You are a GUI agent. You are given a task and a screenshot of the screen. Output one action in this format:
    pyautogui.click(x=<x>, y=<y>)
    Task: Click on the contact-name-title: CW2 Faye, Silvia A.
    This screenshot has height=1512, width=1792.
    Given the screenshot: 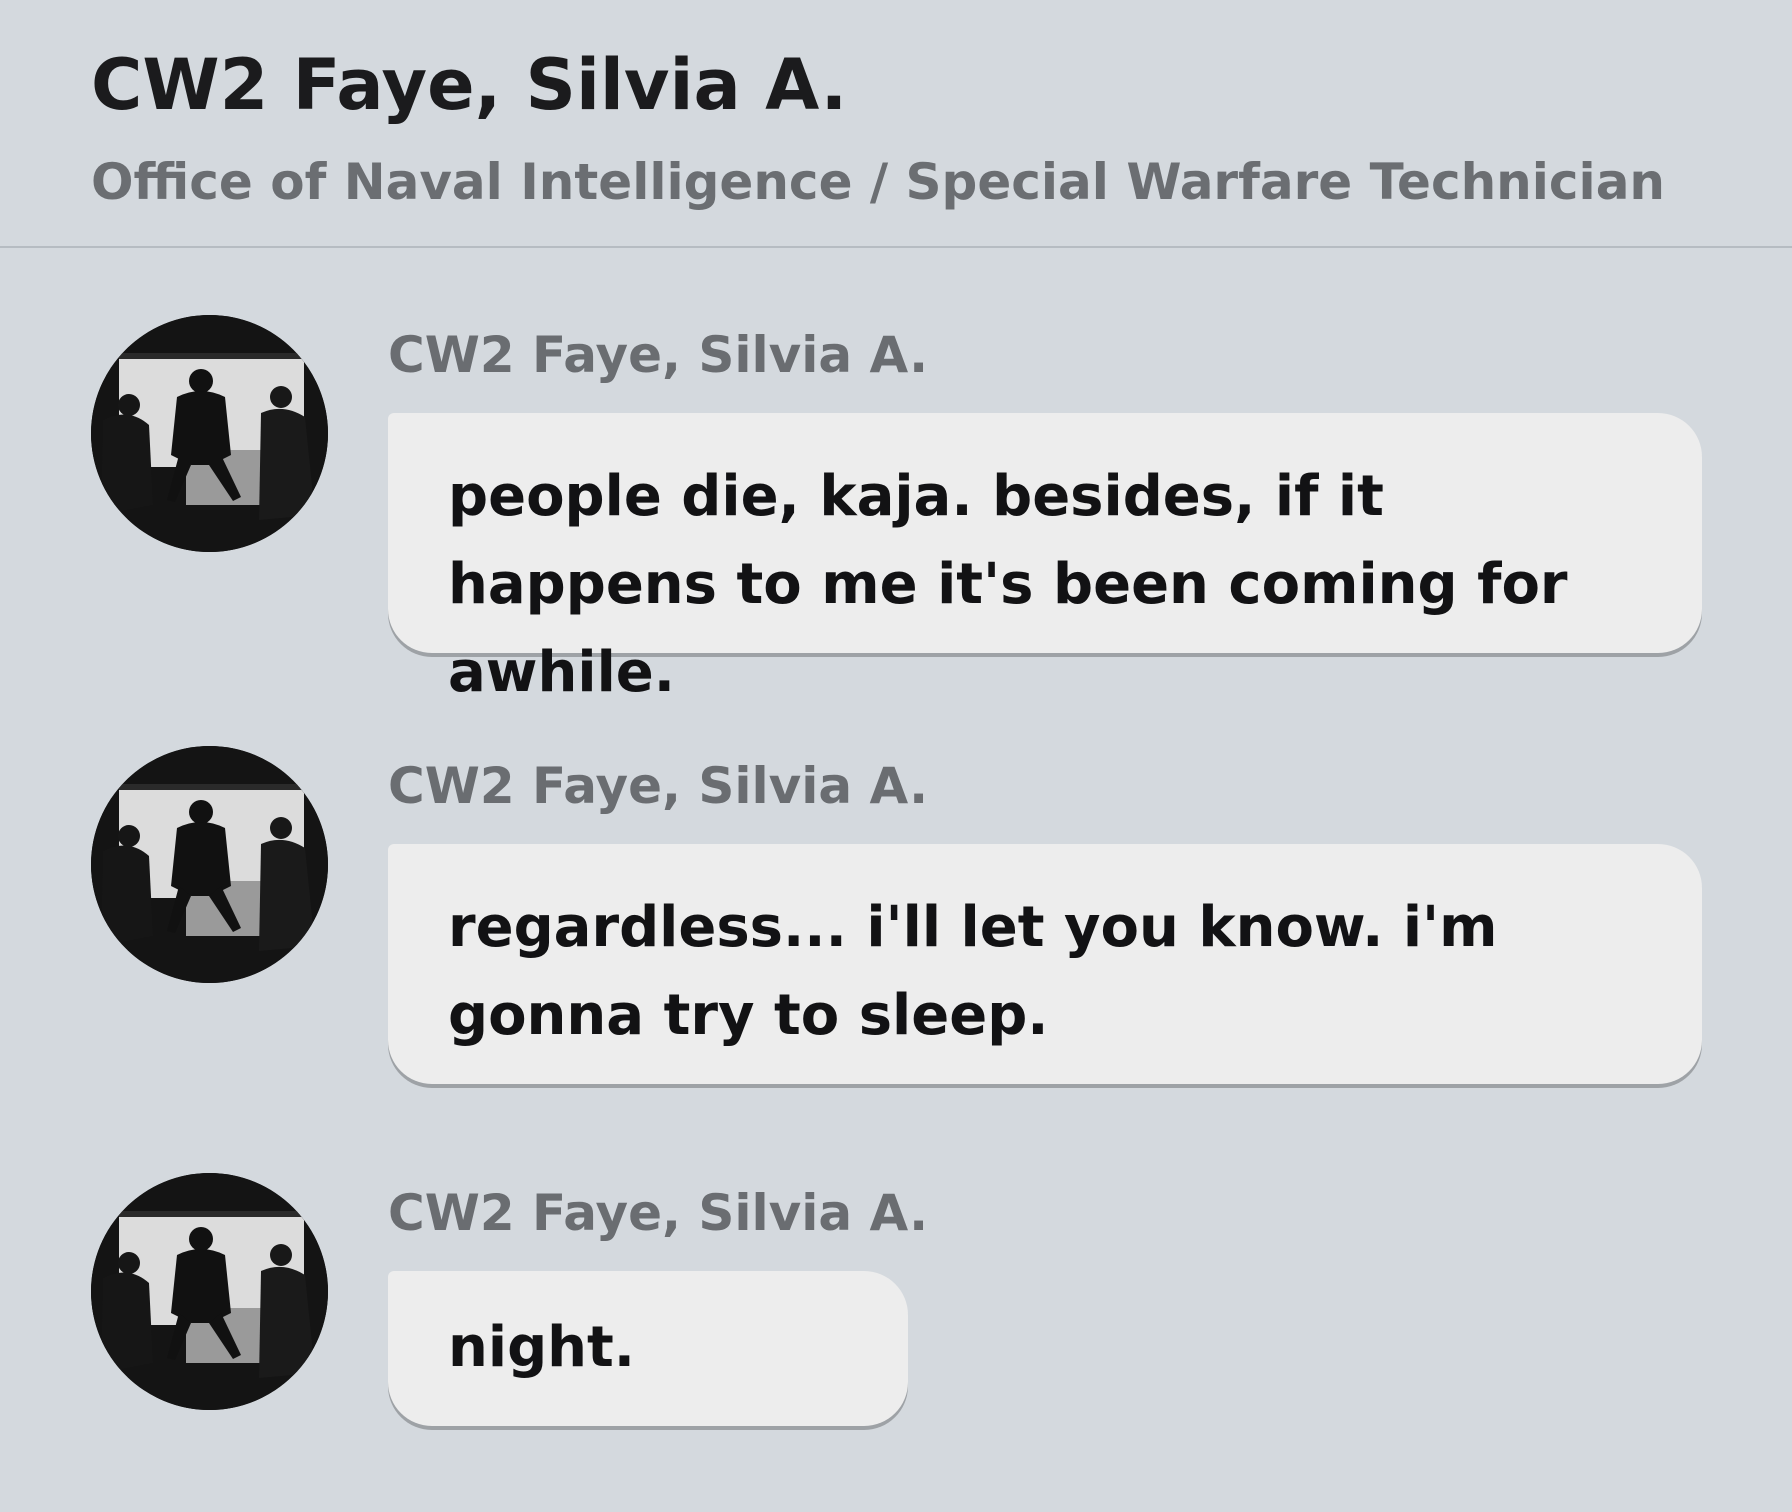 What is the action you would take?
    pyautogui.click(x=469, y=85)
    